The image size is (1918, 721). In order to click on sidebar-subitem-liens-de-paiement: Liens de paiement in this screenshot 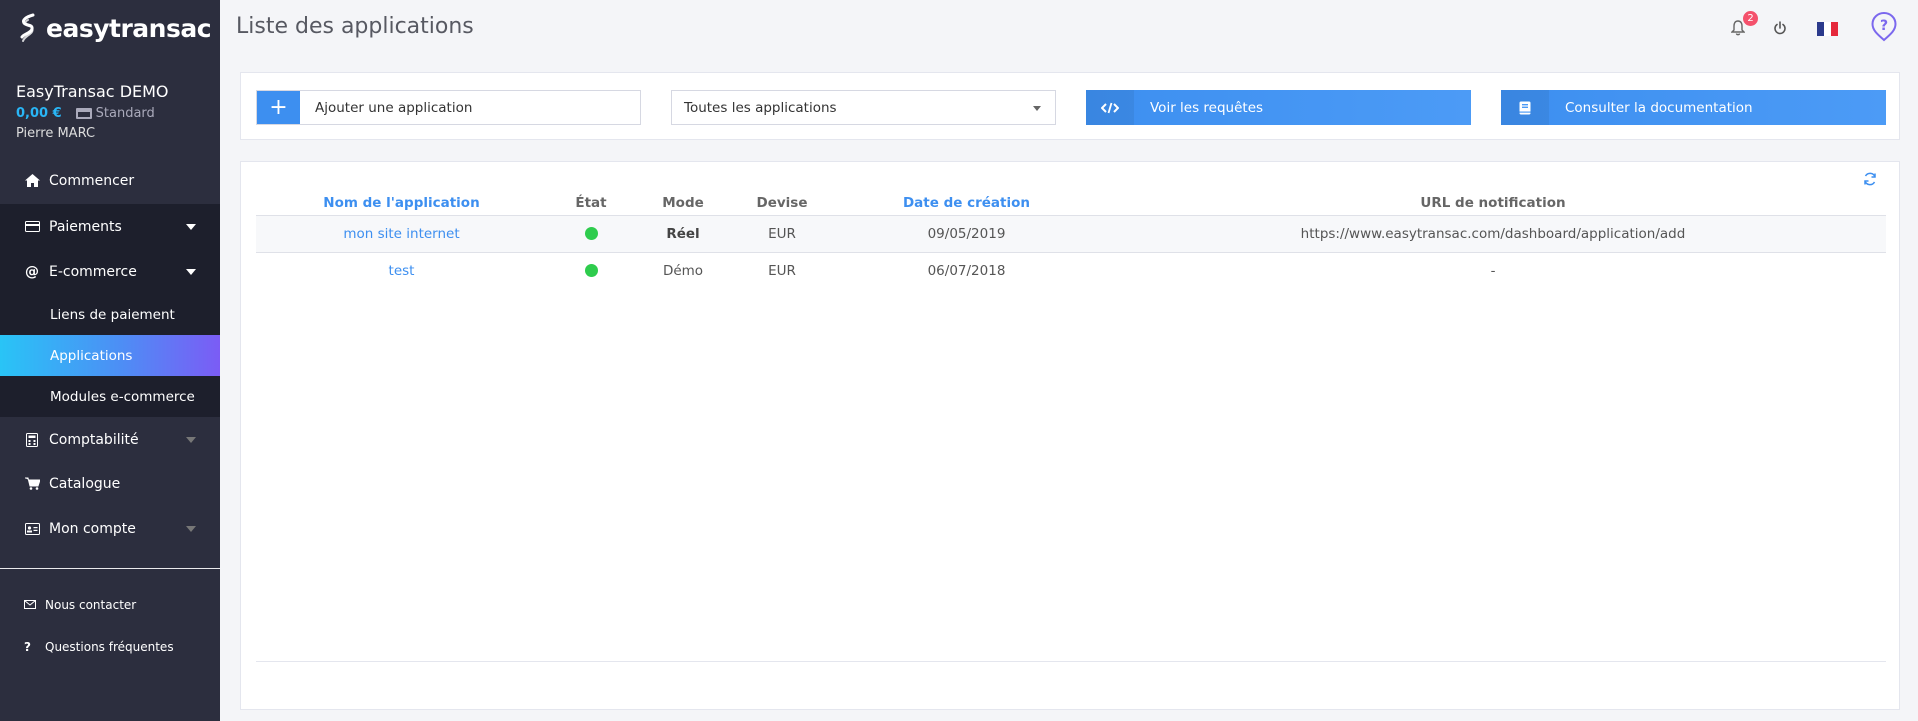, I will do `click(110, 314)`.